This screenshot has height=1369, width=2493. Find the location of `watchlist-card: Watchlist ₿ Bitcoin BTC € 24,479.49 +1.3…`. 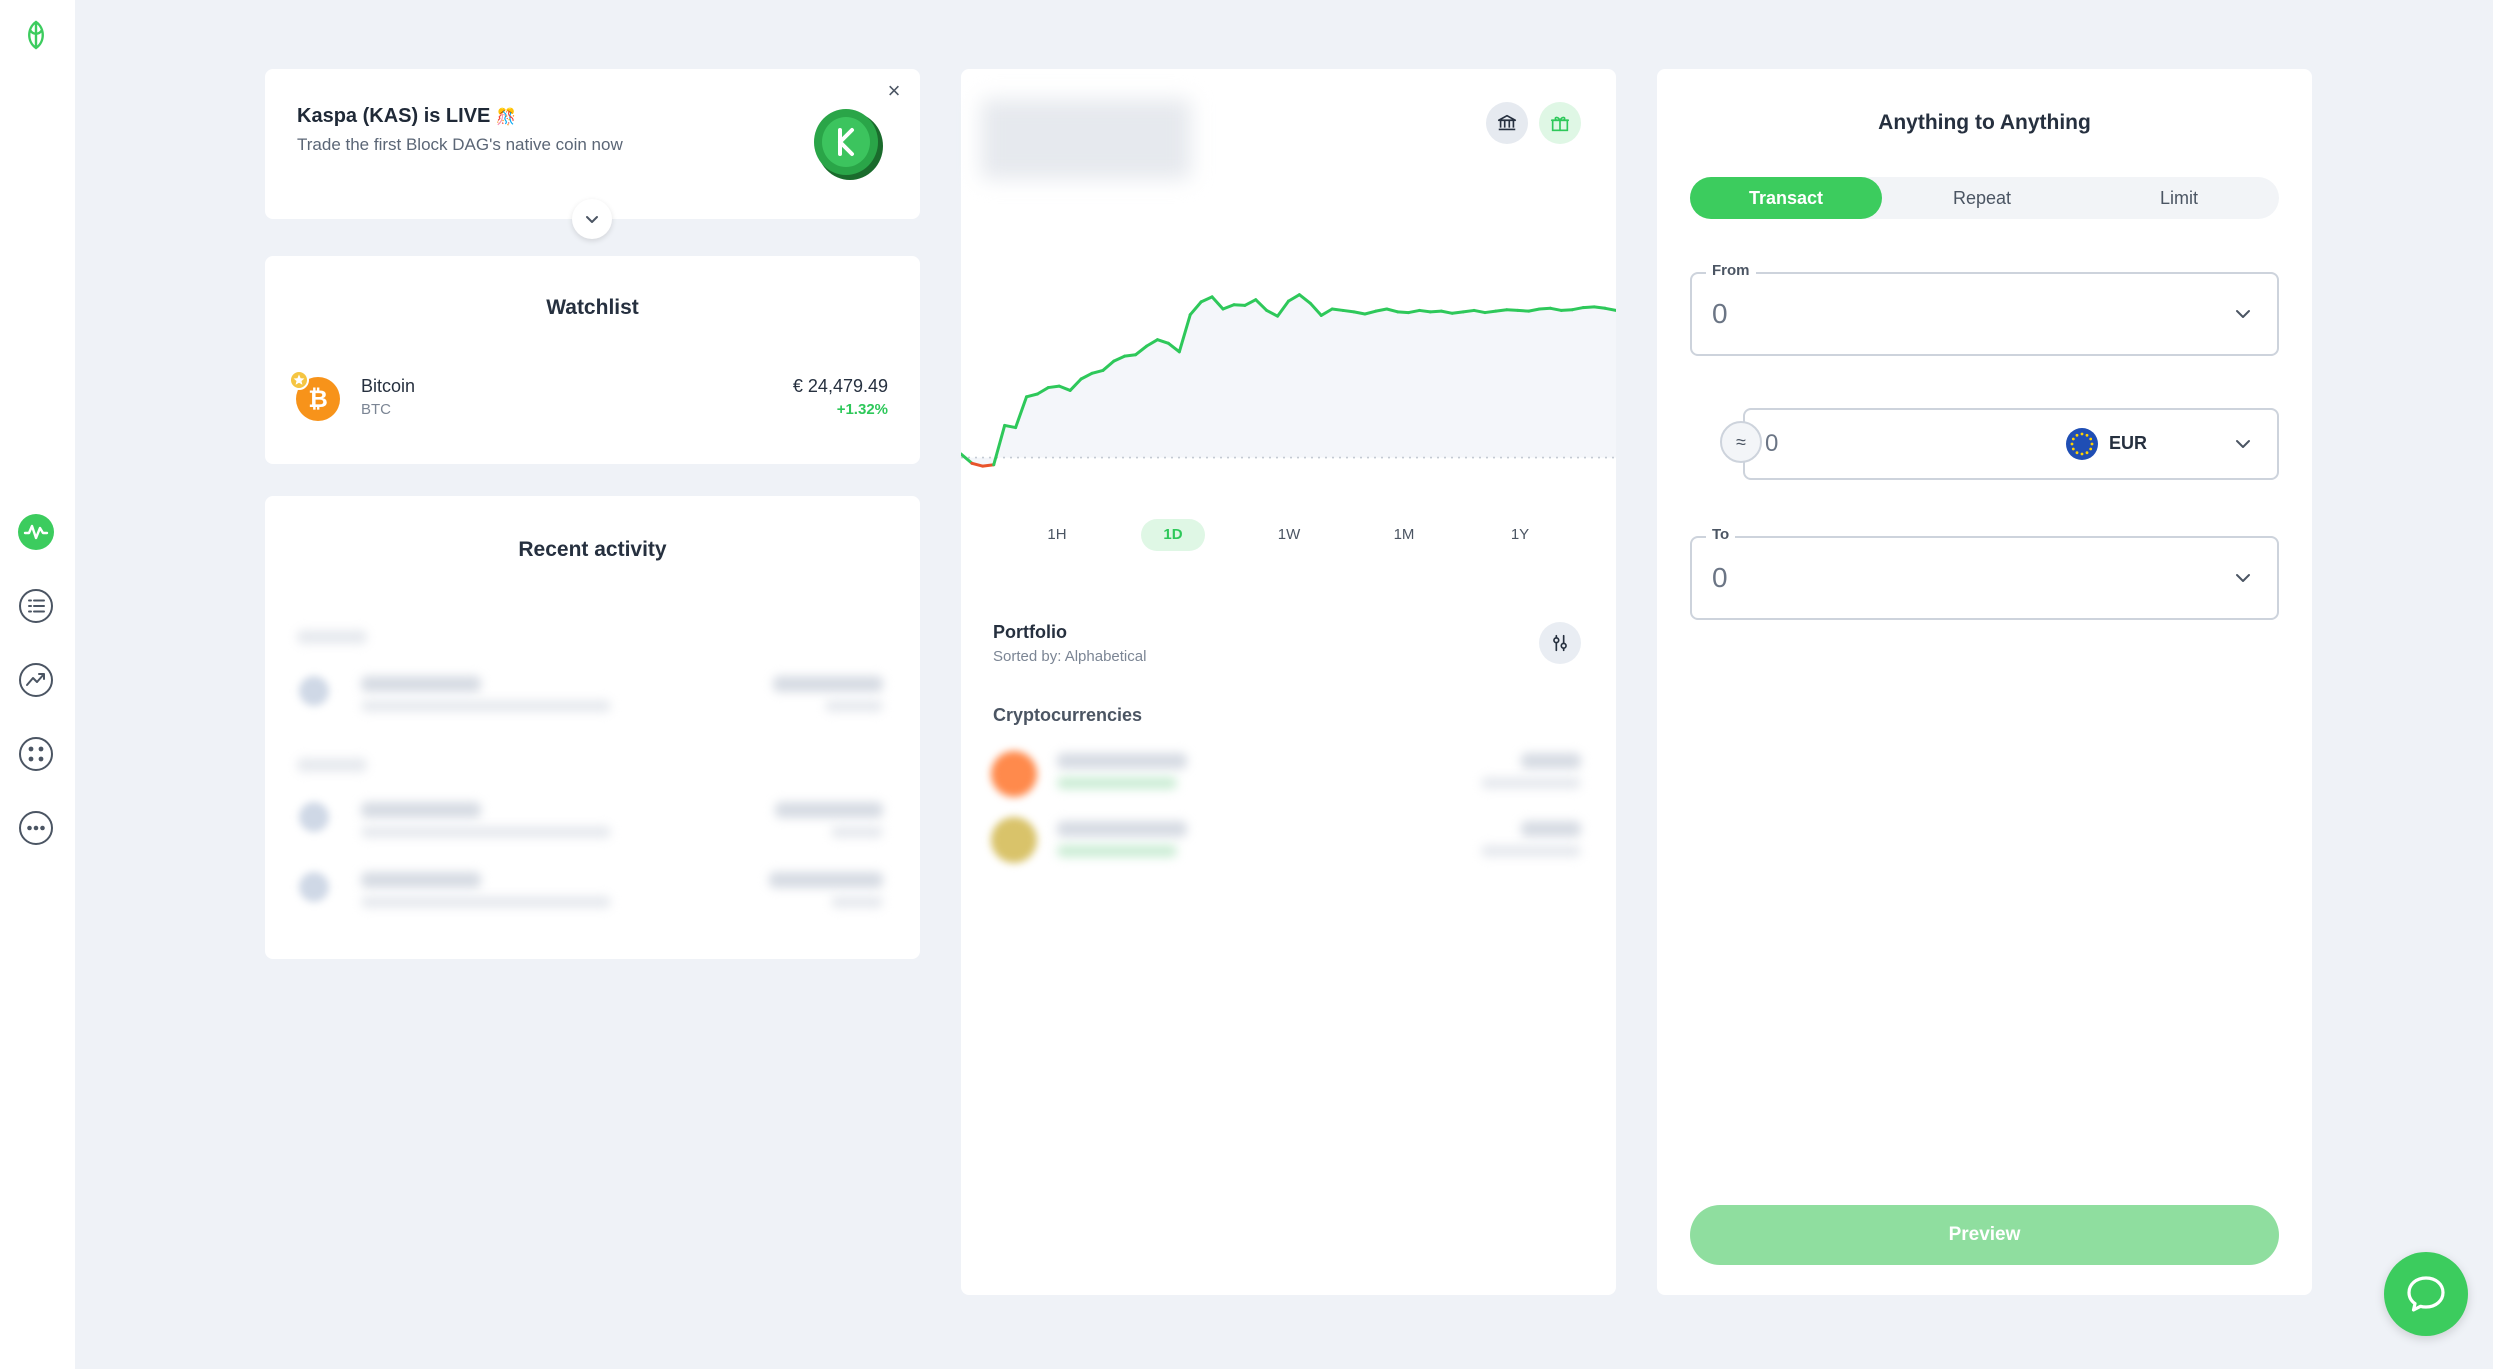

watchlist-card: Watchlist ₿ Bitcoin BTC € 24,479.49 +1.3… is located at coordinates (592, 360).